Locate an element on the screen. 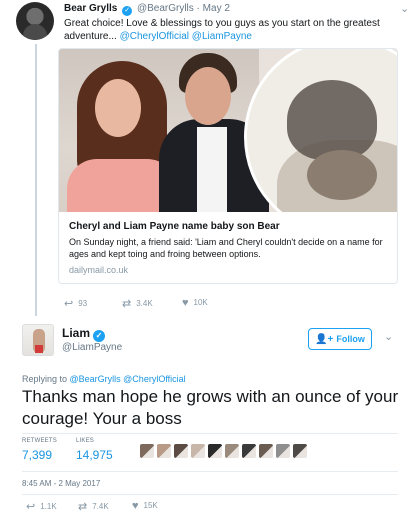  likes-stat: LIKES 14,975 is located at coordinates (94, 449).